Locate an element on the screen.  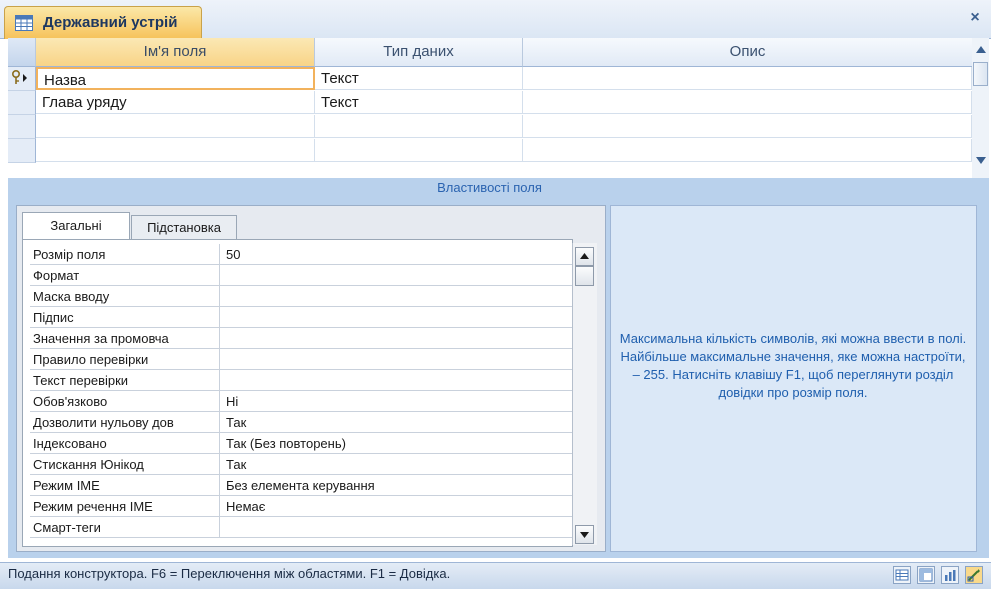
property-value: 50 is located at coordinates (396, 254).